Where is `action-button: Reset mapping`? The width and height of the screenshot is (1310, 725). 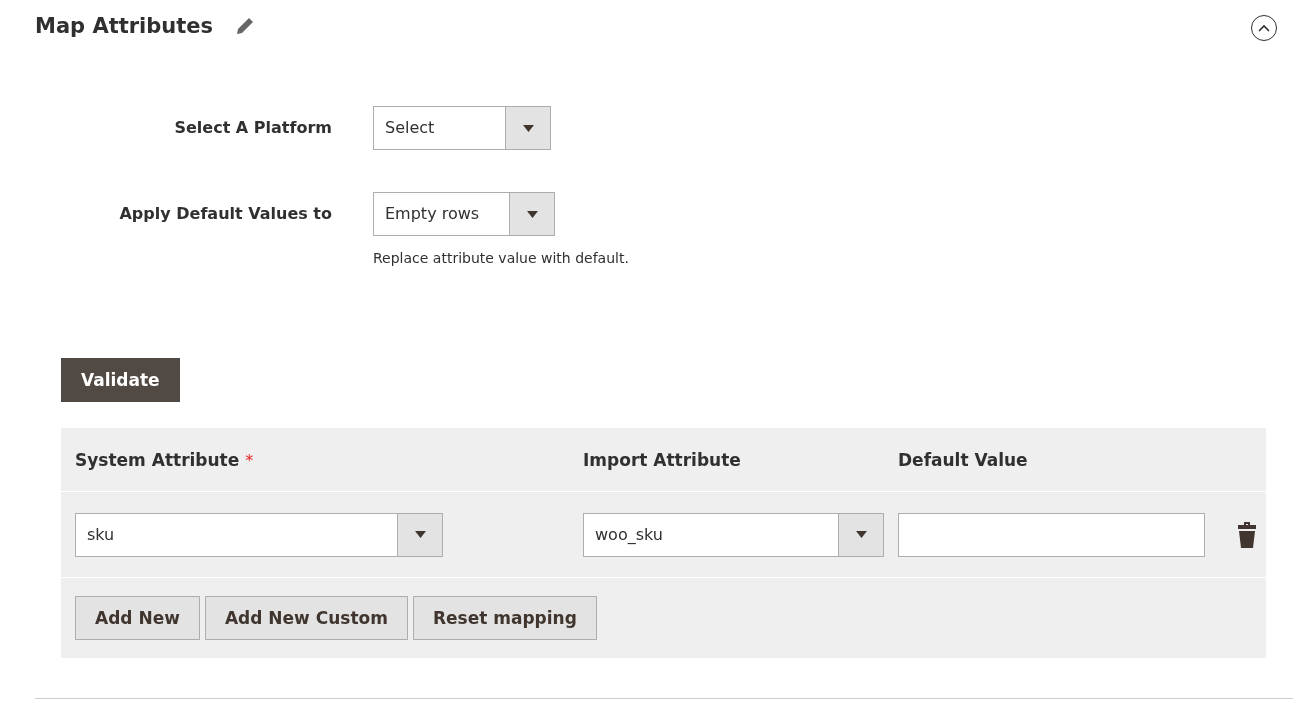
action-button: Reset mapping is located at coordinates (504, 618).